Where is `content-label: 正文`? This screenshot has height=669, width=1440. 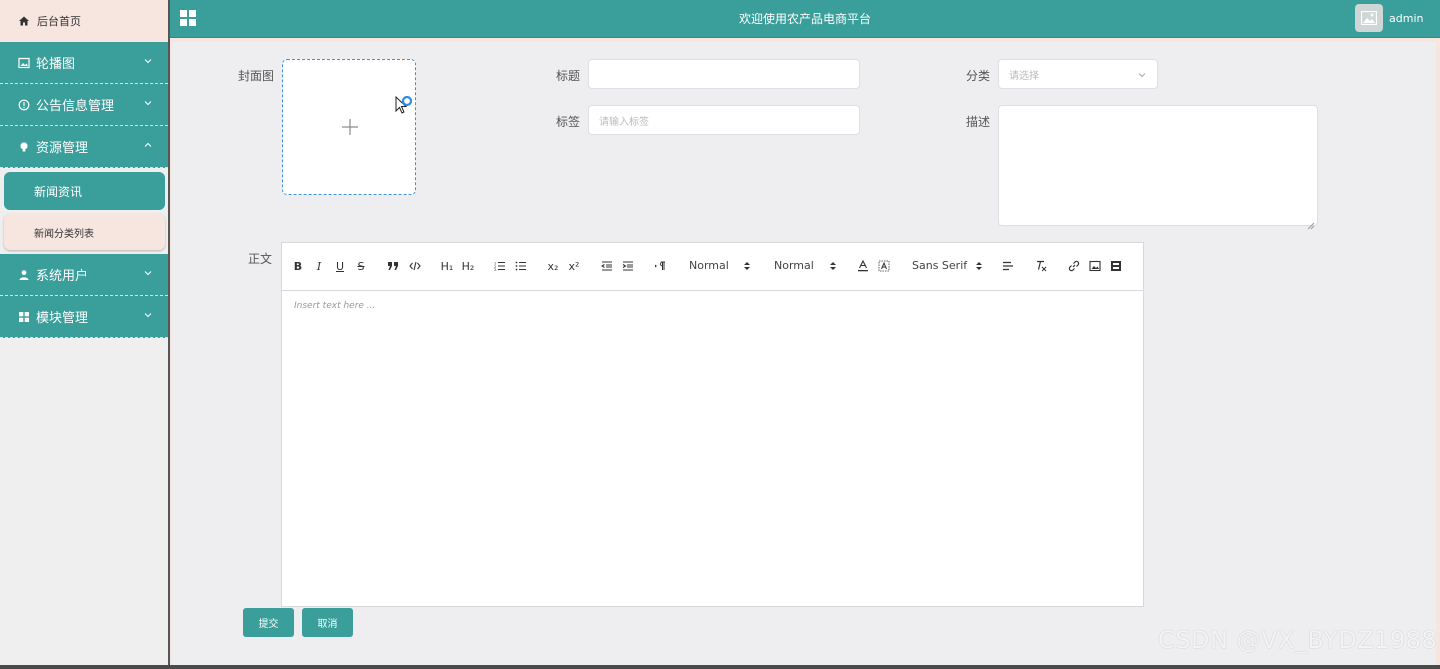 content-label: 正文 is located at coordinates (259, 259).